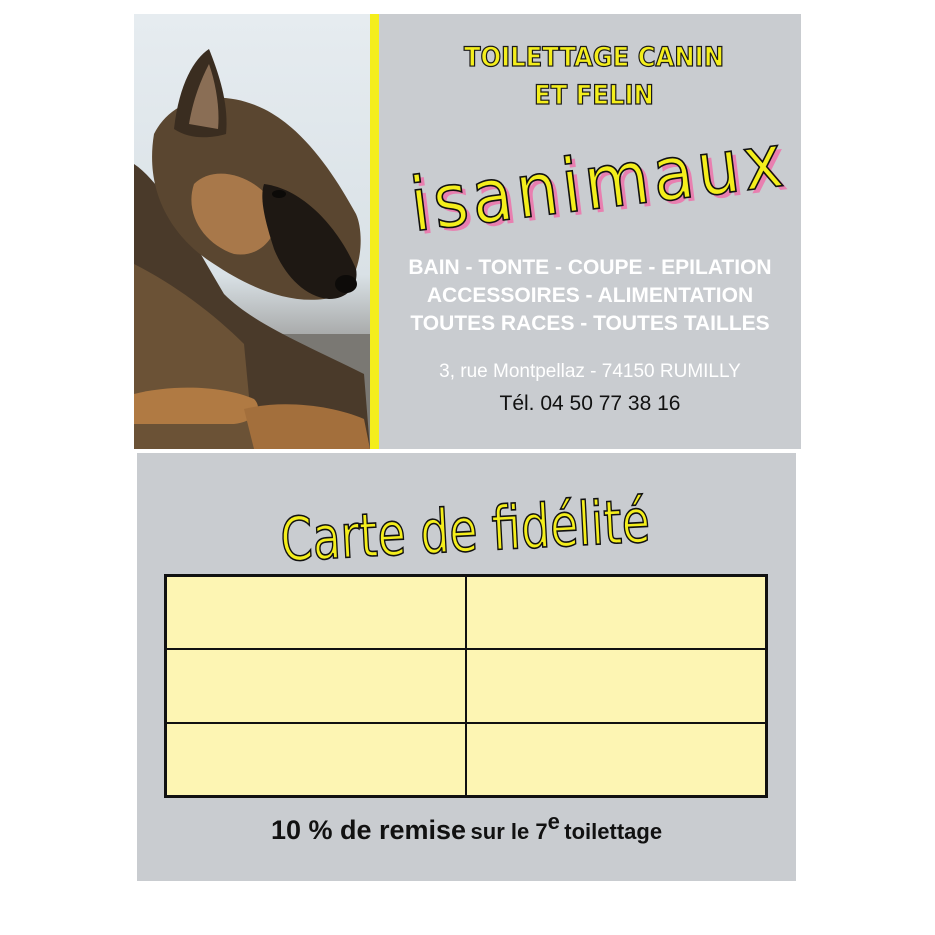  I want to click on discount-main: 10 % de remise, so click(368, 830).